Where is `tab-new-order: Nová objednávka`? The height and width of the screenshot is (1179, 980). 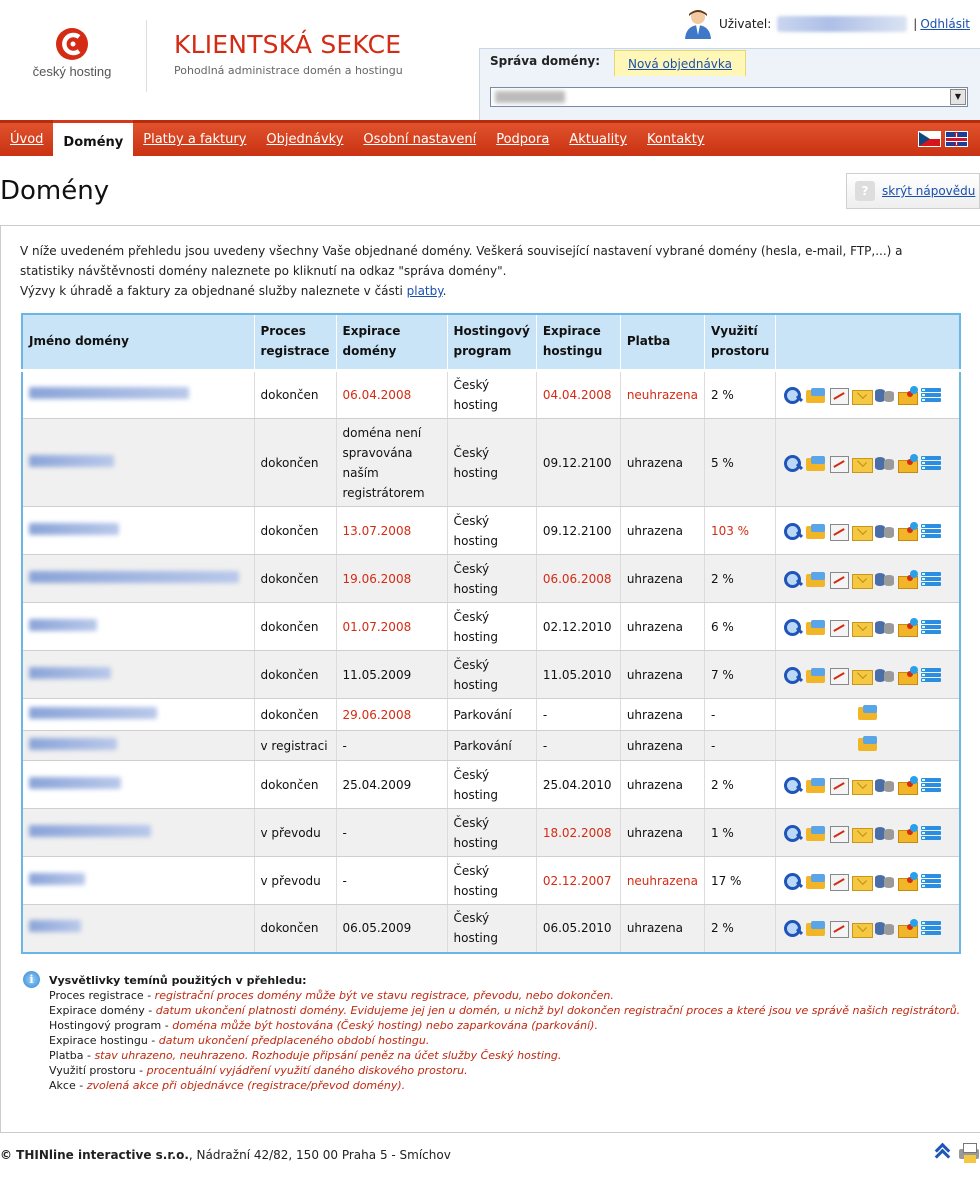 tab-new-order: Nová objednávka is located at coordinates (680, 63).